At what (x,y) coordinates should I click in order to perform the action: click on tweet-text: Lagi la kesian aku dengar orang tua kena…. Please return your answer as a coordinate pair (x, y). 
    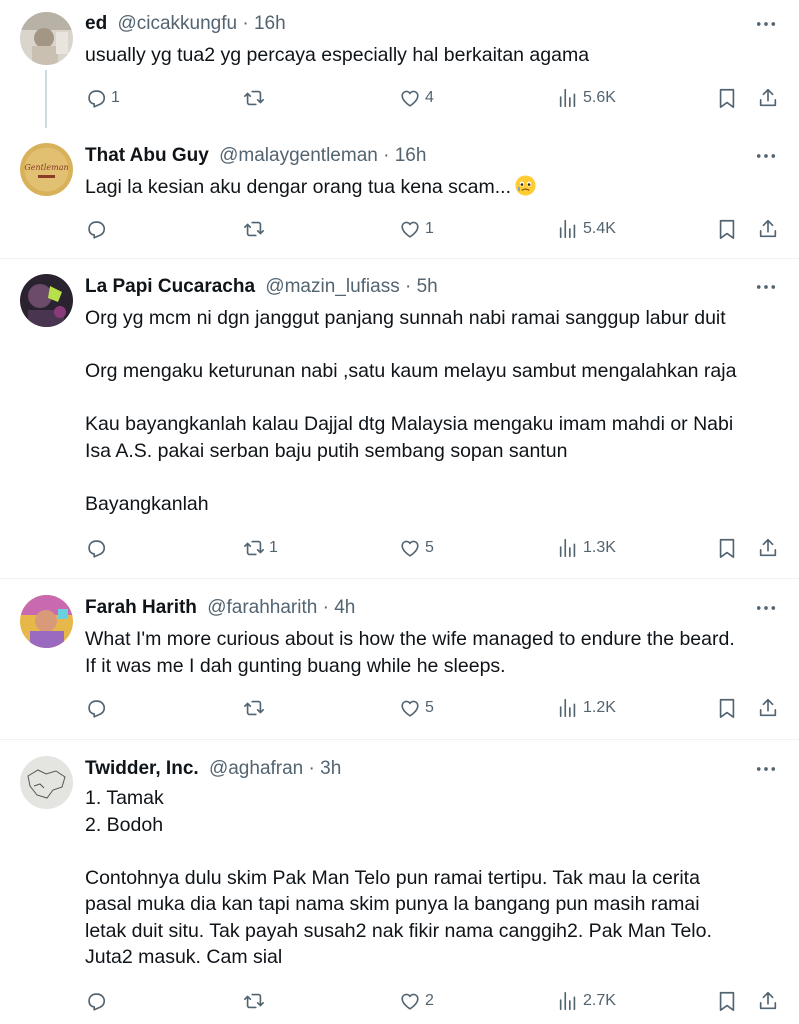
    Looking at the image, I should click on (432, 187).